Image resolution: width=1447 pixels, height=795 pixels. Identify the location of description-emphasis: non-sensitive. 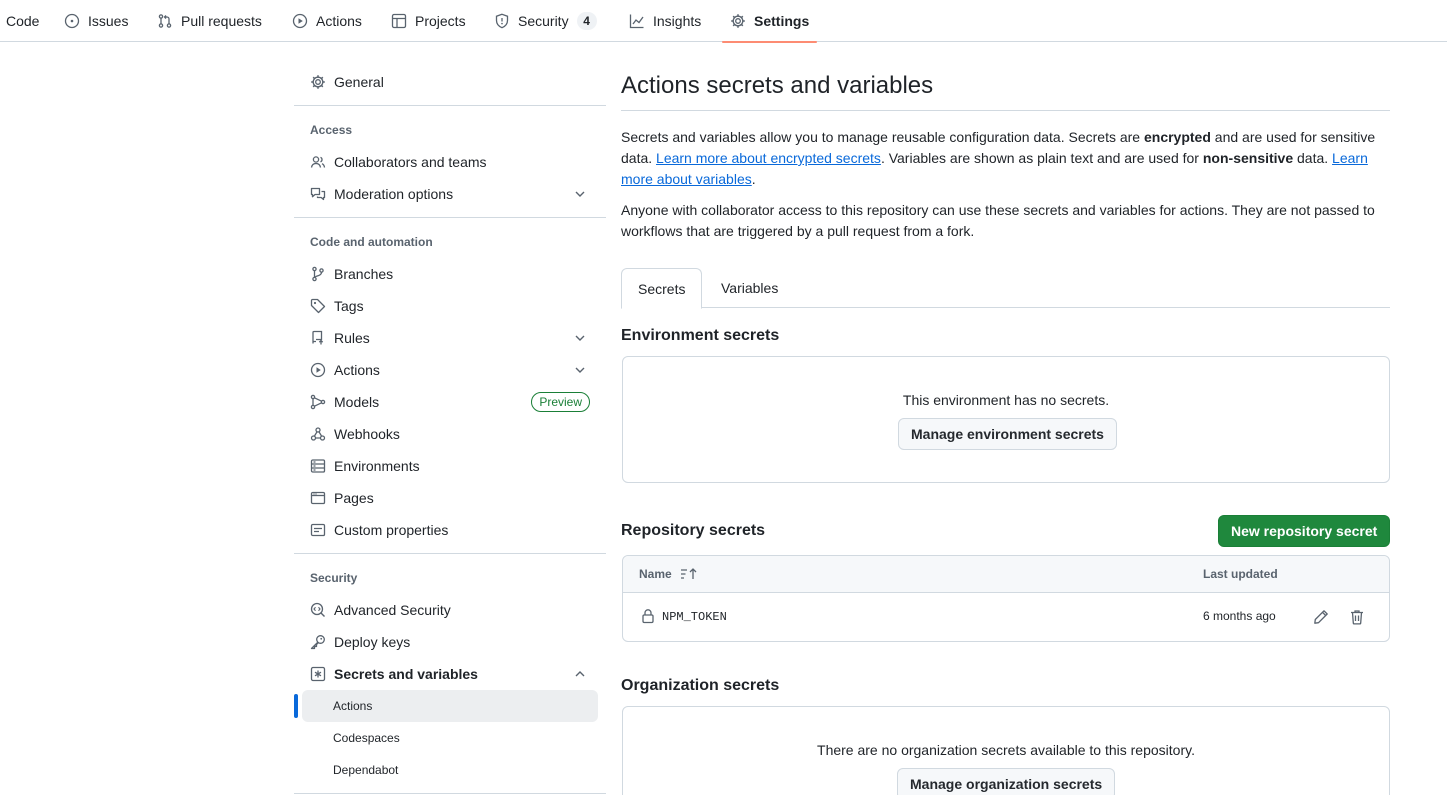
(1248, 158).